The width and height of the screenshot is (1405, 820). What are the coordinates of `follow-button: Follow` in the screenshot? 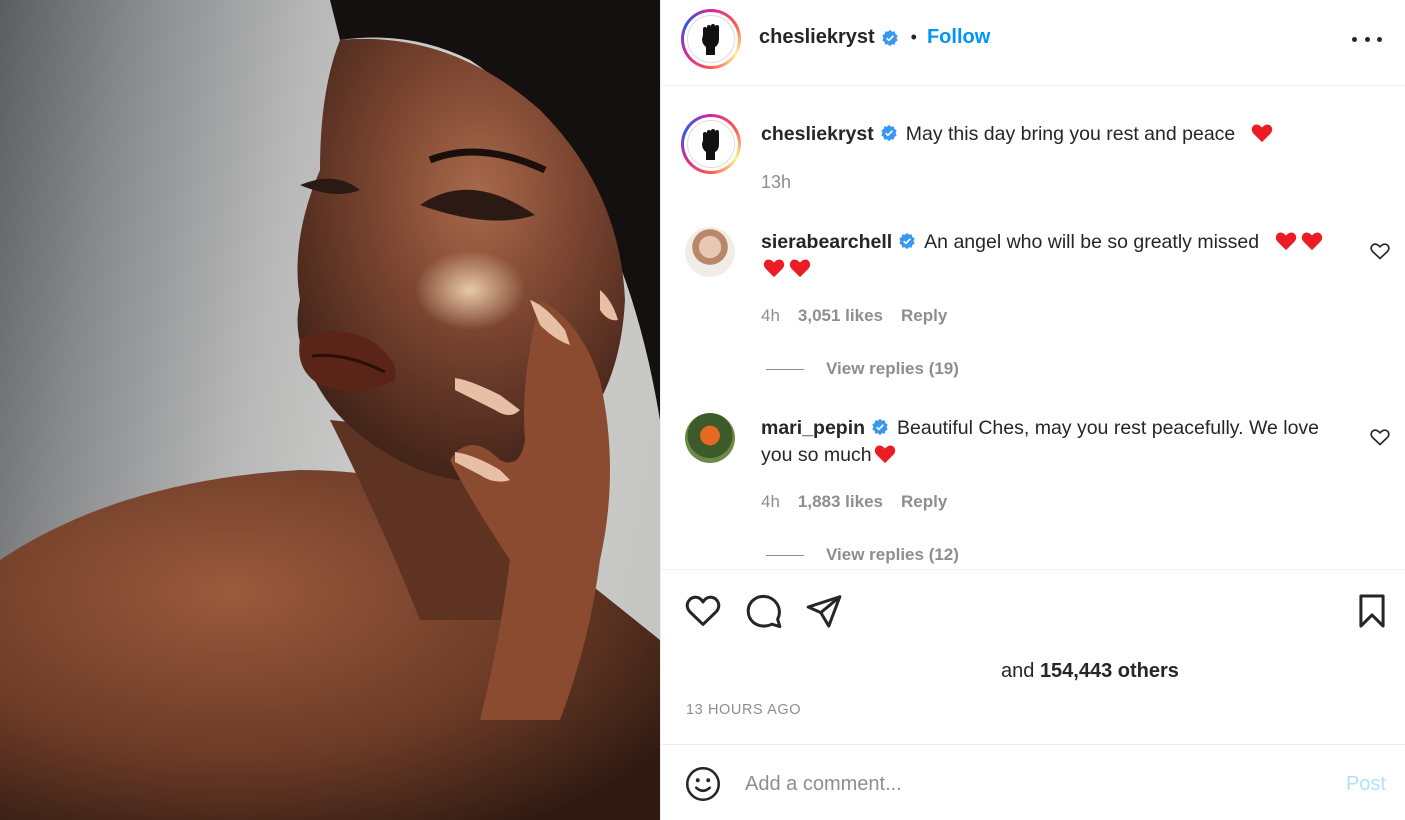 It's located at (958, 37).